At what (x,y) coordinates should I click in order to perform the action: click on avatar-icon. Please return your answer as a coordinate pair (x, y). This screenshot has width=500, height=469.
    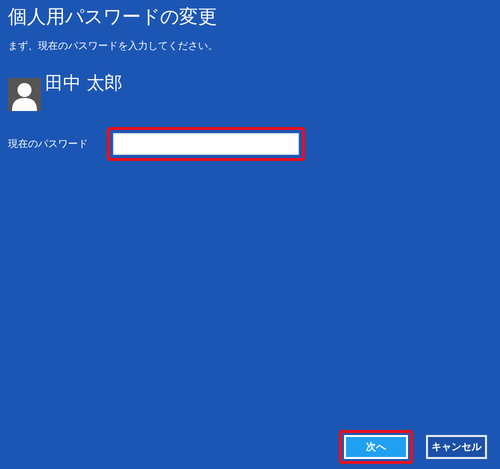
    Looking at the image, I should click on (24, 94).